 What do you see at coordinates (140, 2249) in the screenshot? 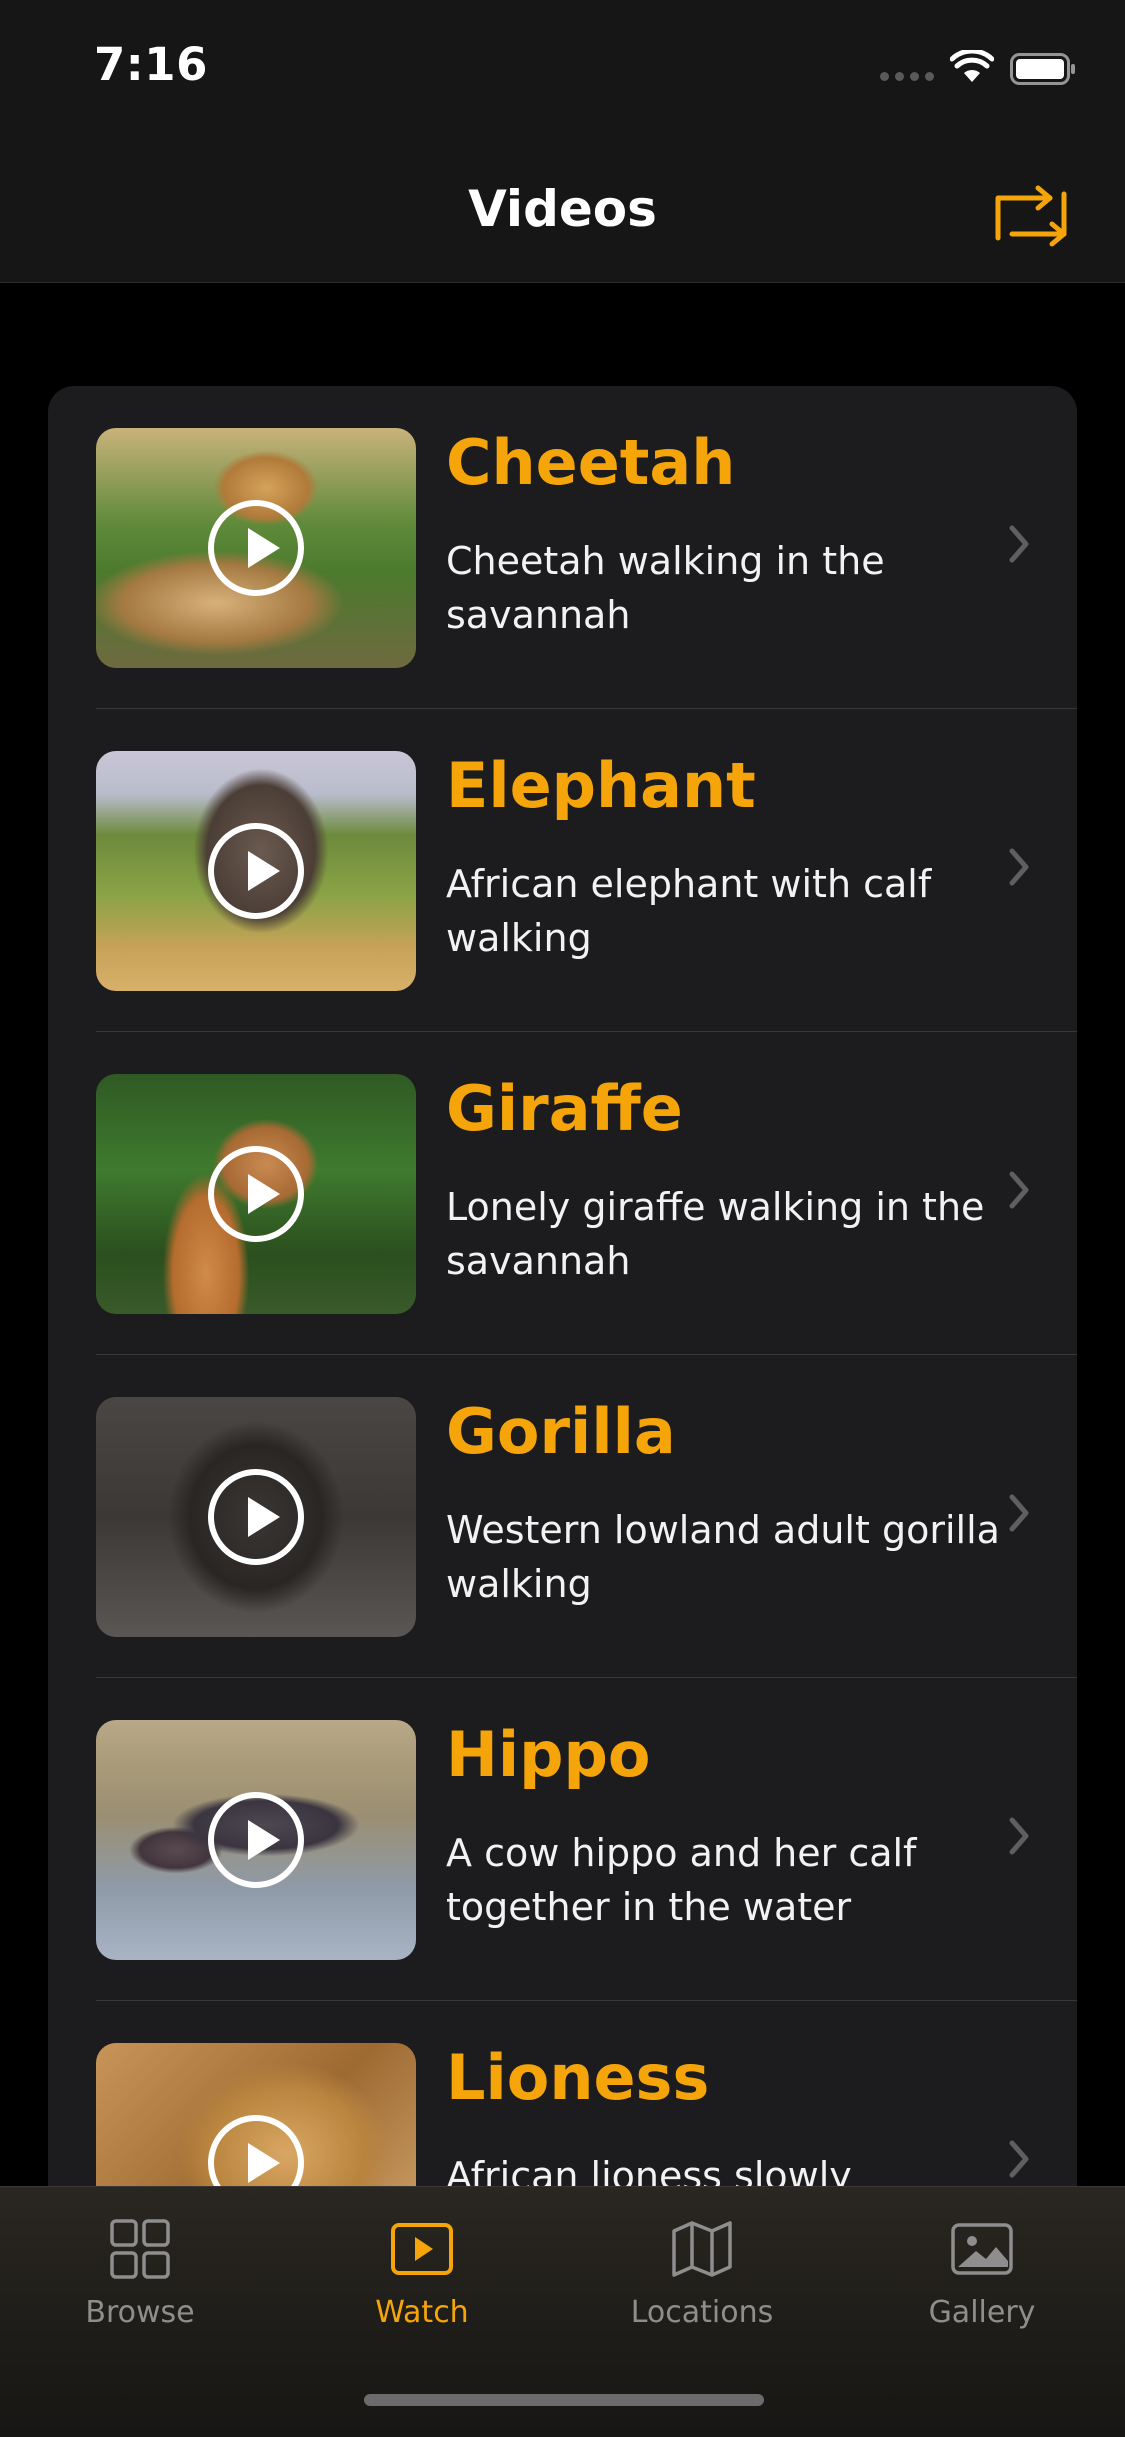
I see `grid-icon` at bounding box center [140, 2249].